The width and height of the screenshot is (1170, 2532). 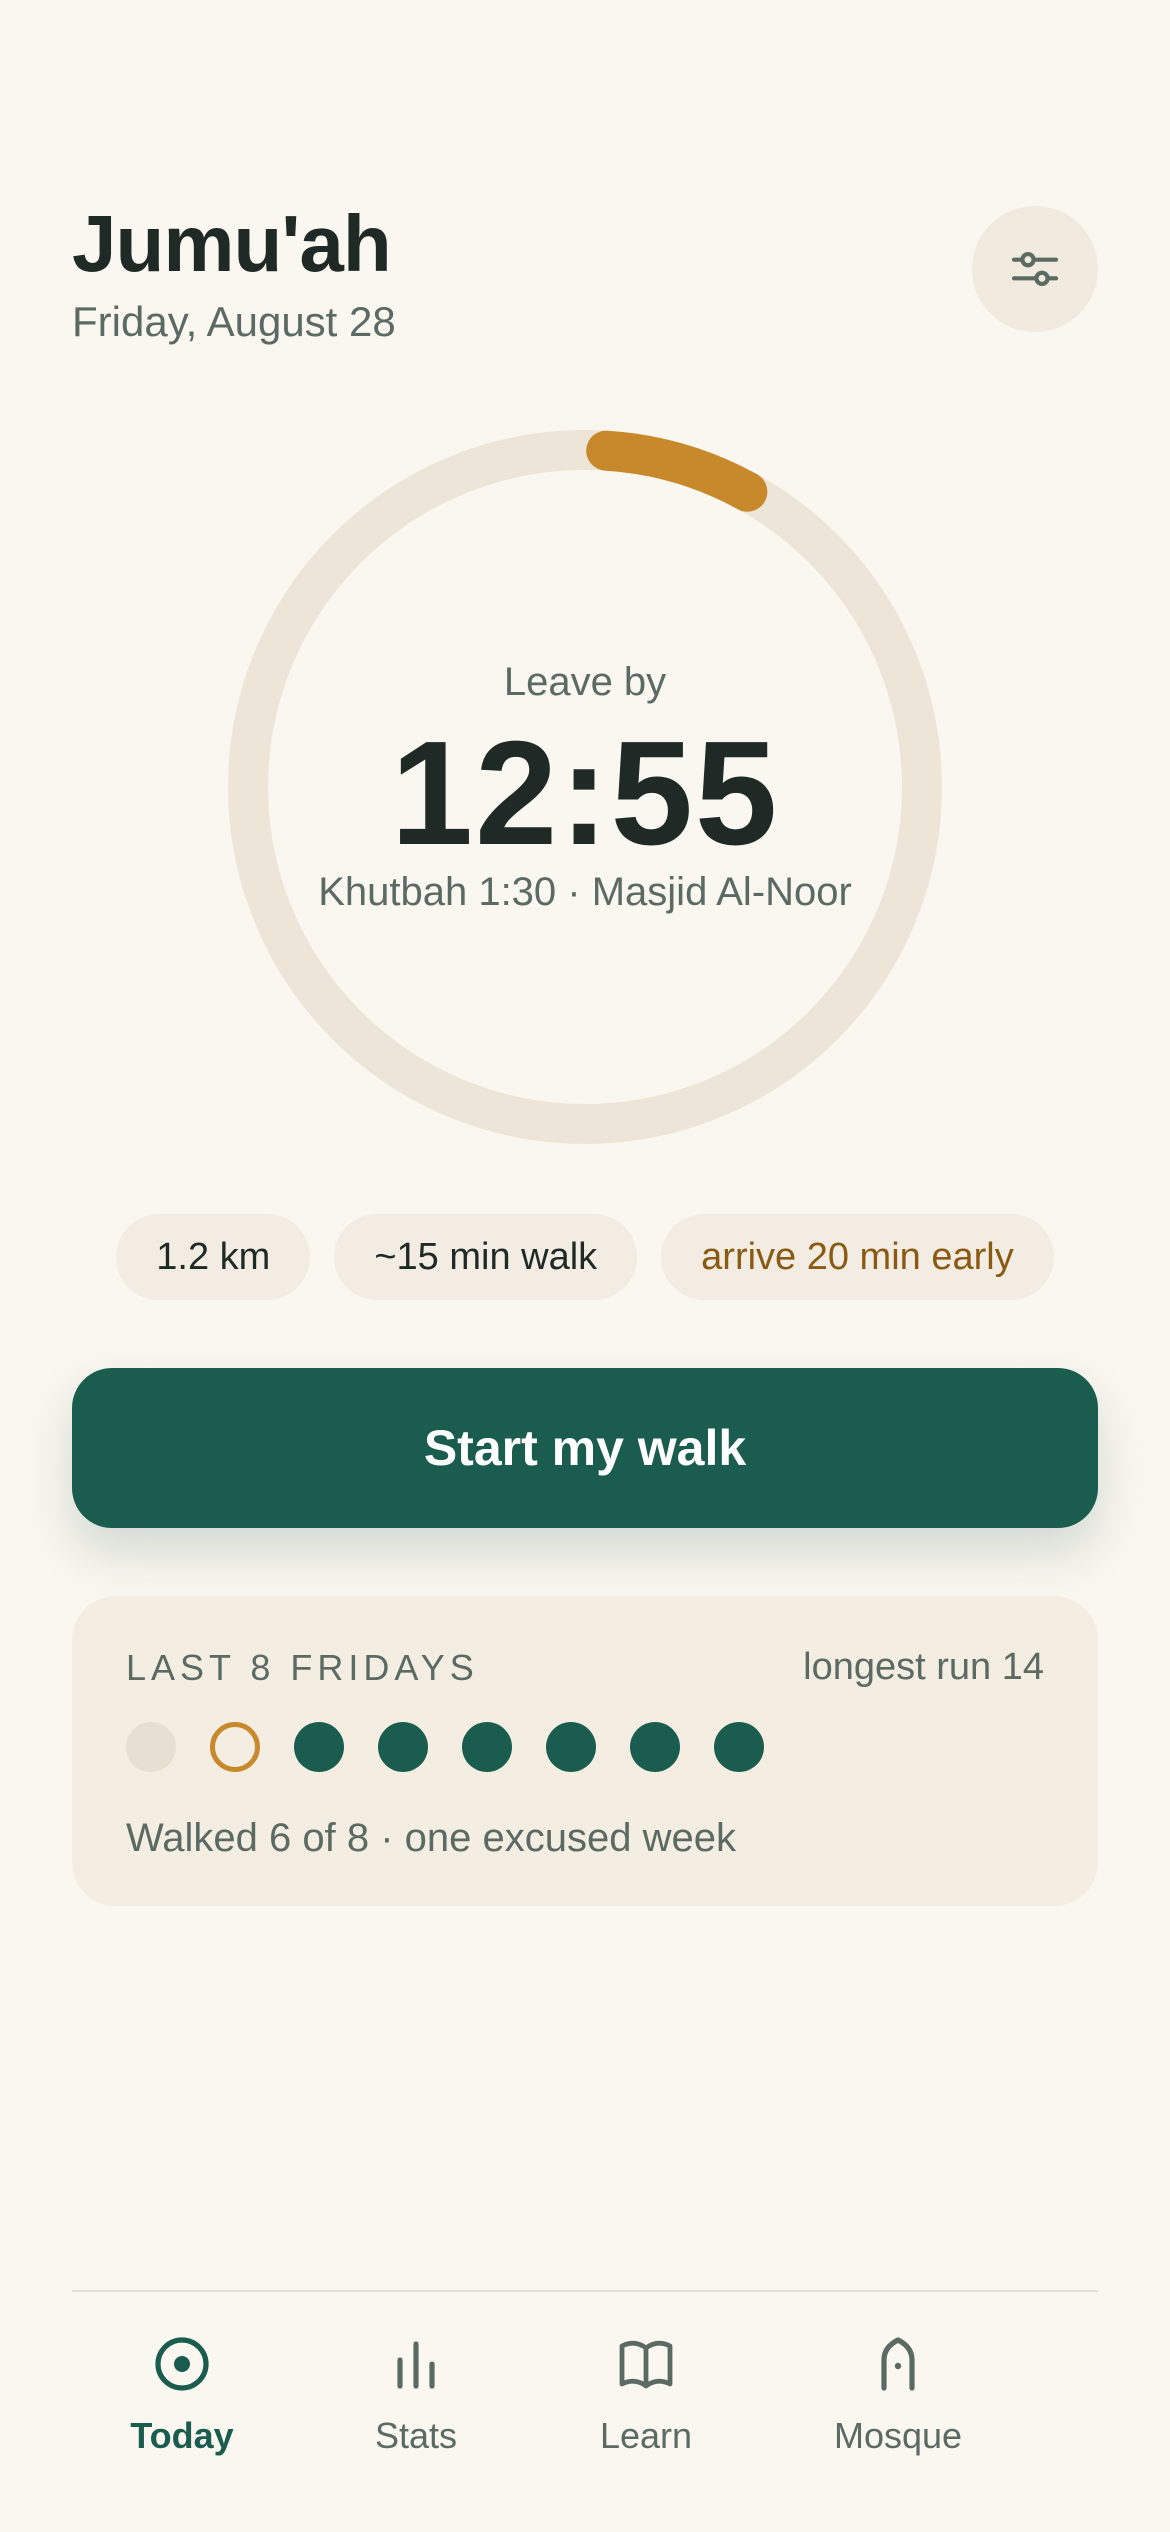 What do you see at coordinates (235, 1747) in the screenshot?
I see `week-dot-excused` at bounding box center [235, 1747].